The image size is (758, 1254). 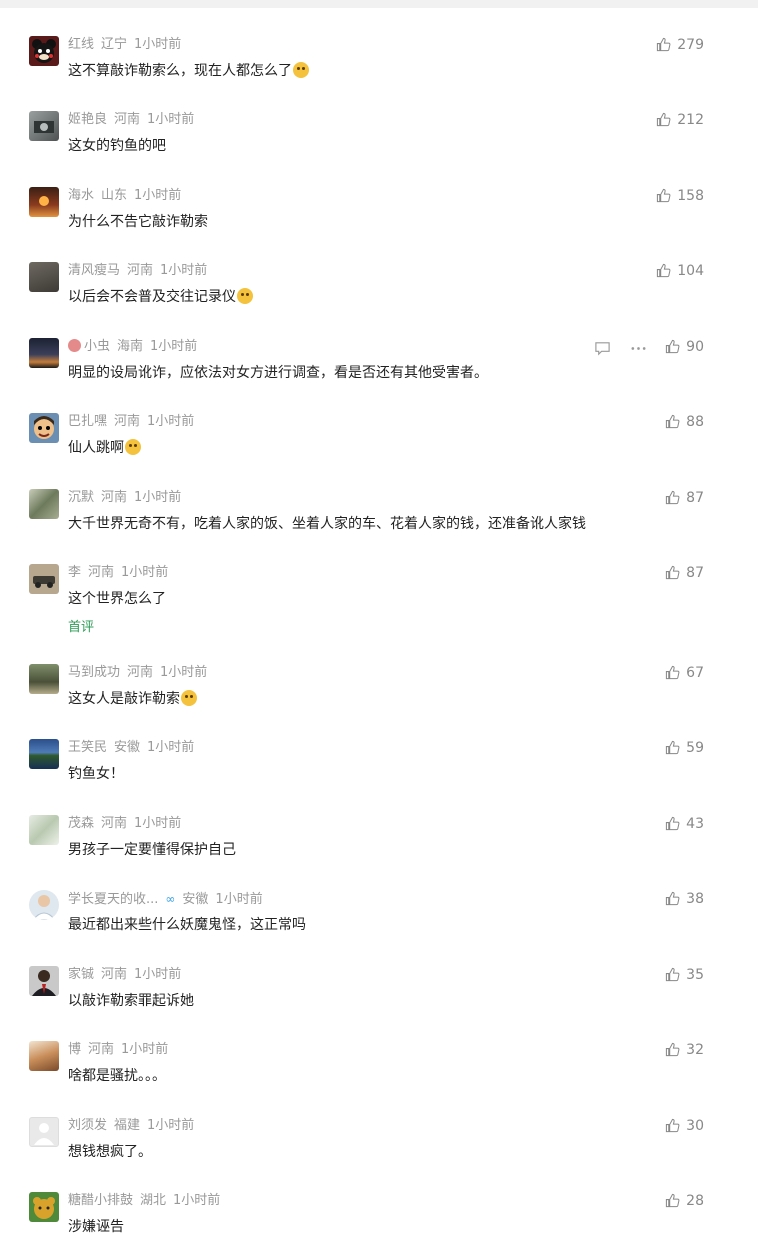 I want to click on comment-text: 最近都出来些什么妖魔鬼怪，这正常吗, so click(x=187, y=925).